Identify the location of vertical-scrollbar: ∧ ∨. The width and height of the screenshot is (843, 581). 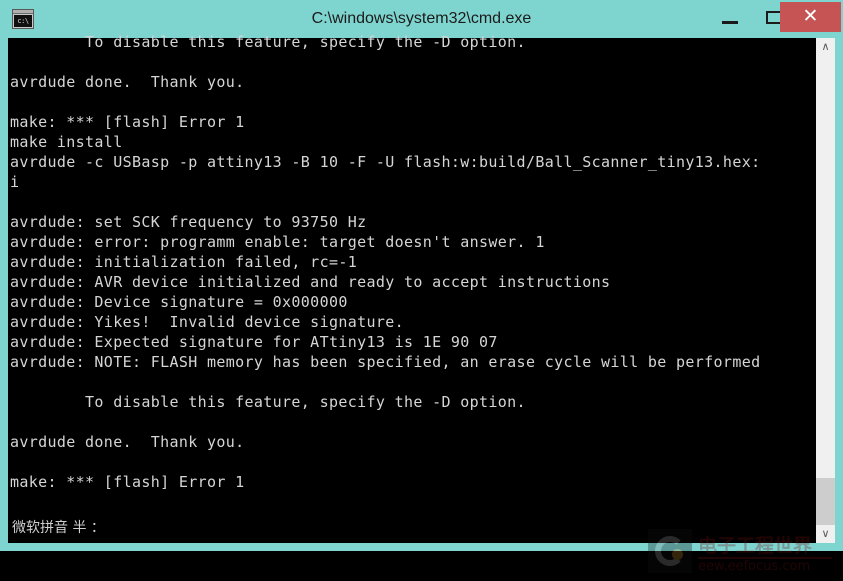
(825, 290).